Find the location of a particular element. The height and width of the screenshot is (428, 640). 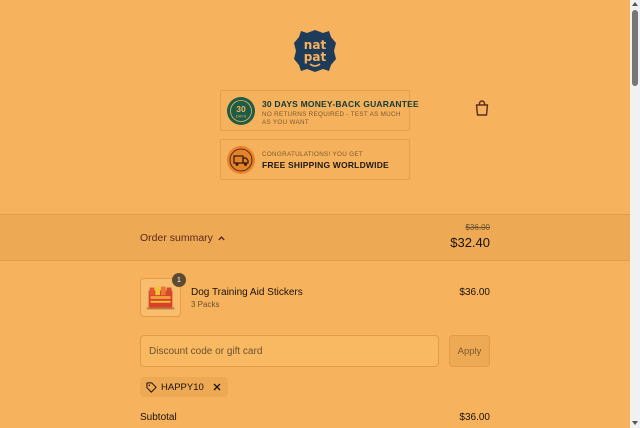

scroll-down-arrow is located at coordinates (635, 423).